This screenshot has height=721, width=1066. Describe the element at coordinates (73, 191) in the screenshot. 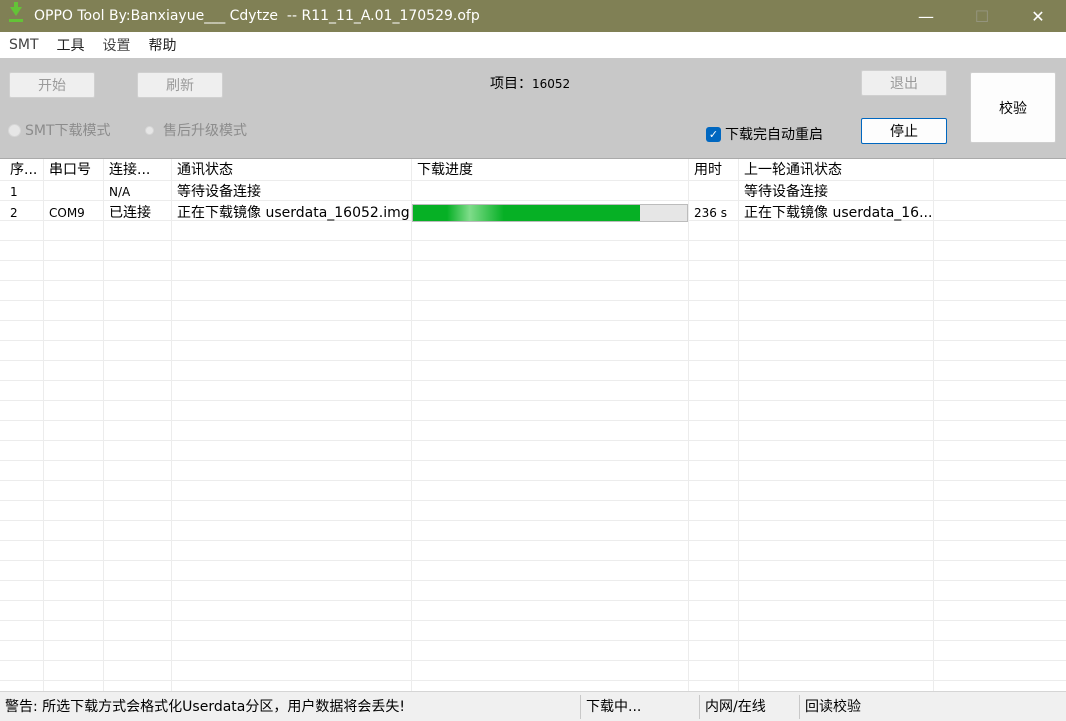

I see `row-port` at that location.